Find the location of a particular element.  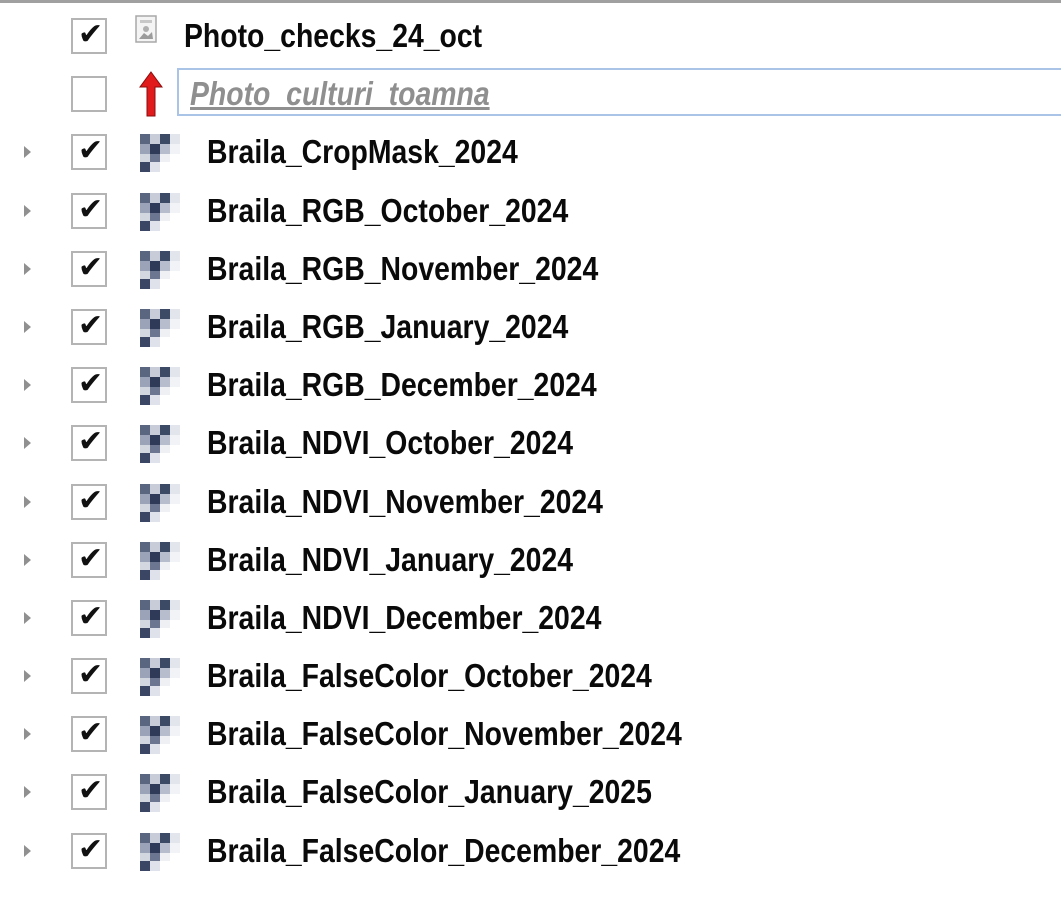

layer-name: Braila_RGB_December_2024 is located at coordinates (402, 385).